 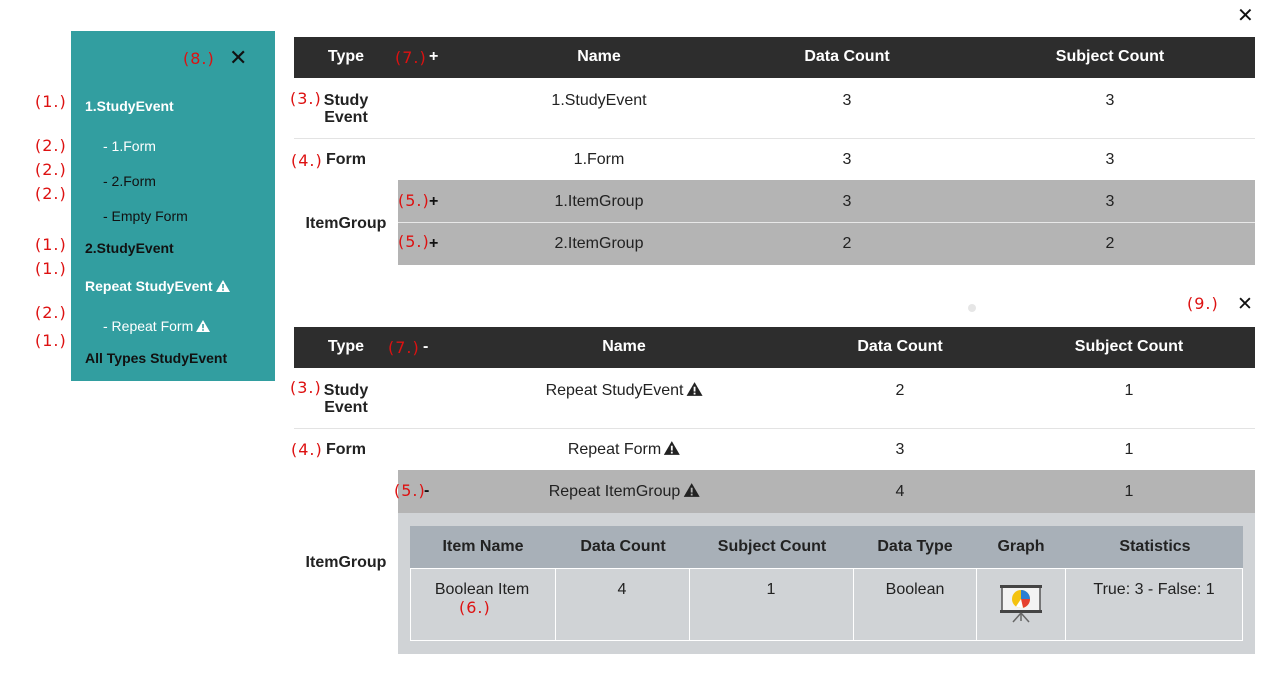 What do you see at coordinates (771, 589) in the screenshot?
I see `cell-subject-count: 1` at bounding box center [771, 589].